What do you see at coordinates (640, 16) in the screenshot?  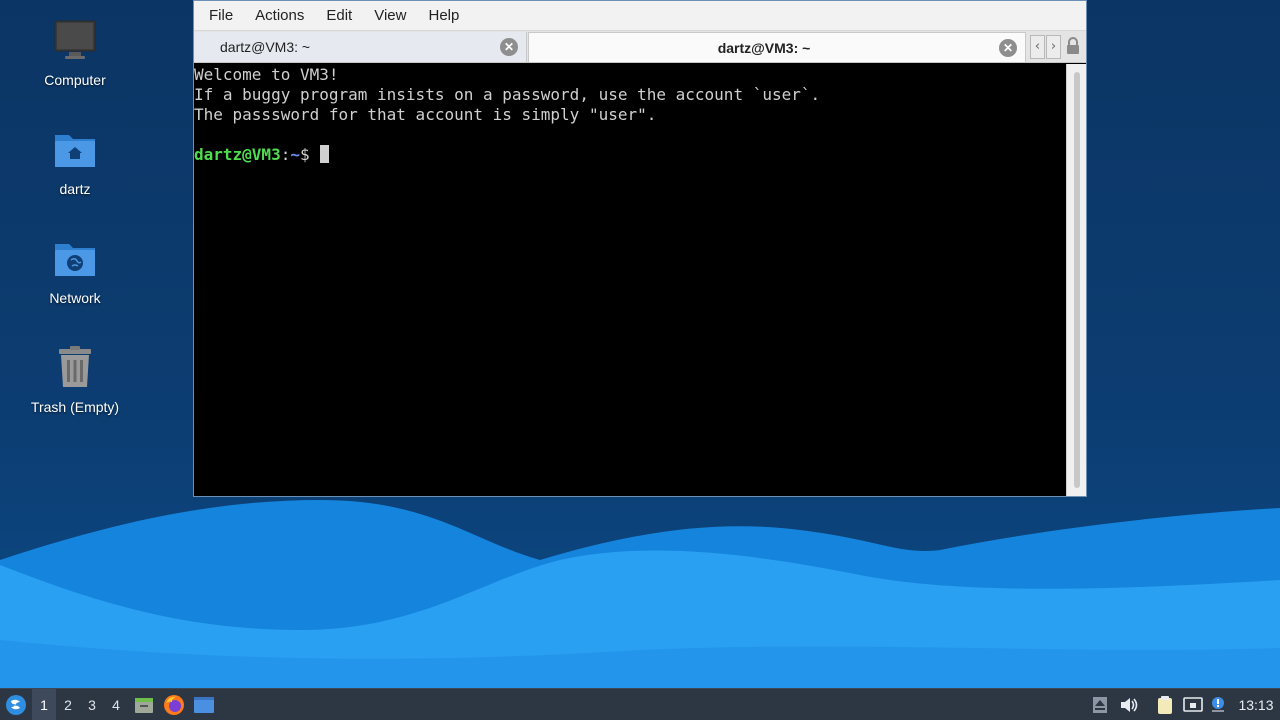 I see `terminal-menubar: File Actions Edit View Help` at bounding box center [640, 16].